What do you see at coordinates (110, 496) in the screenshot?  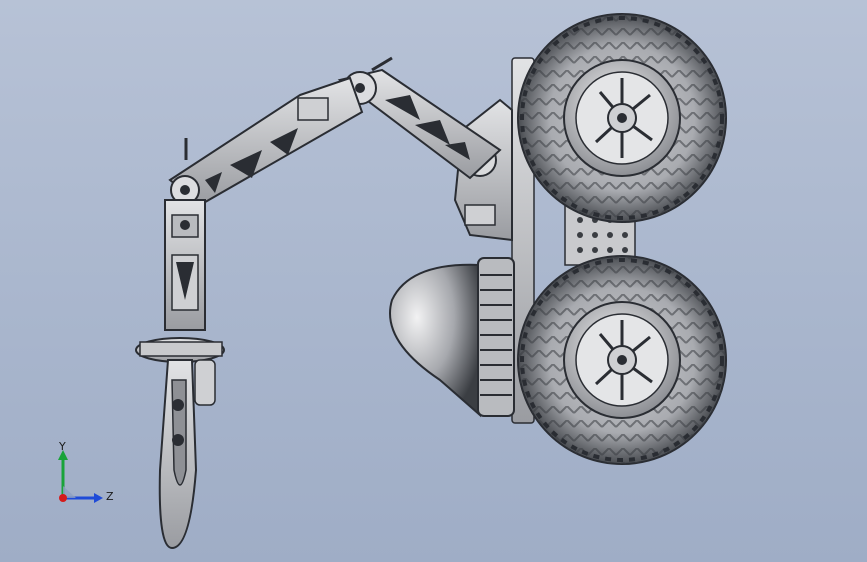 I see `z-axis-label: Z` at bounding box center [110, 496].